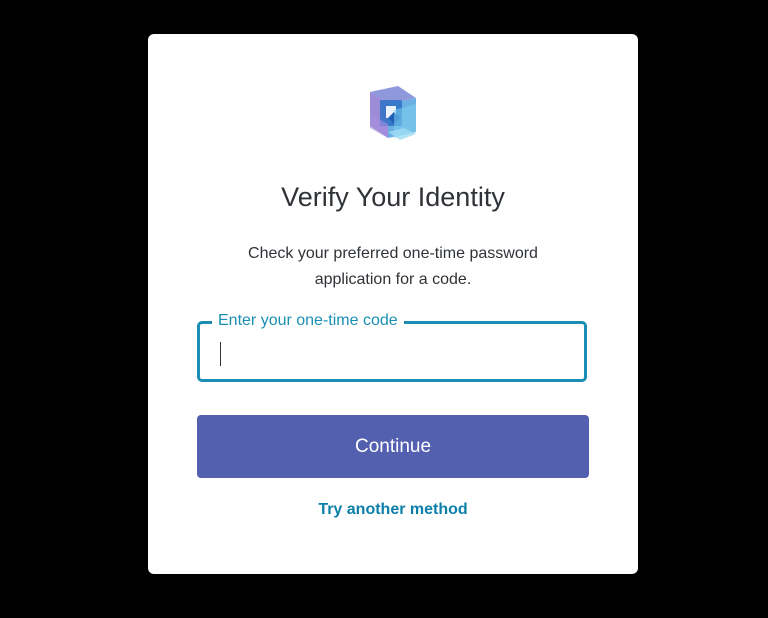  Describe the element at coordinates (391, 351) in the screenshot. I see `otp-input` at that location.